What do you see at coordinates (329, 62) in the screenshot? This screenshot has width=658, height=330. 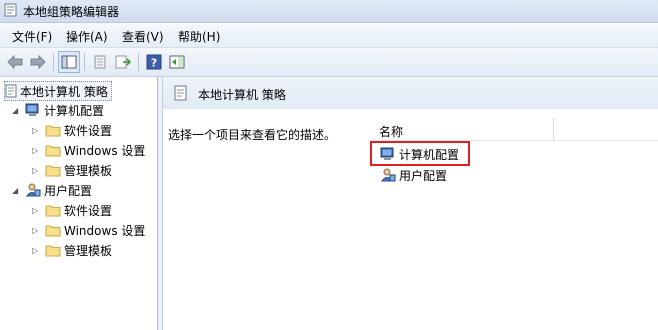 I see `toolbar: ?` at bounding box center [329, 62].